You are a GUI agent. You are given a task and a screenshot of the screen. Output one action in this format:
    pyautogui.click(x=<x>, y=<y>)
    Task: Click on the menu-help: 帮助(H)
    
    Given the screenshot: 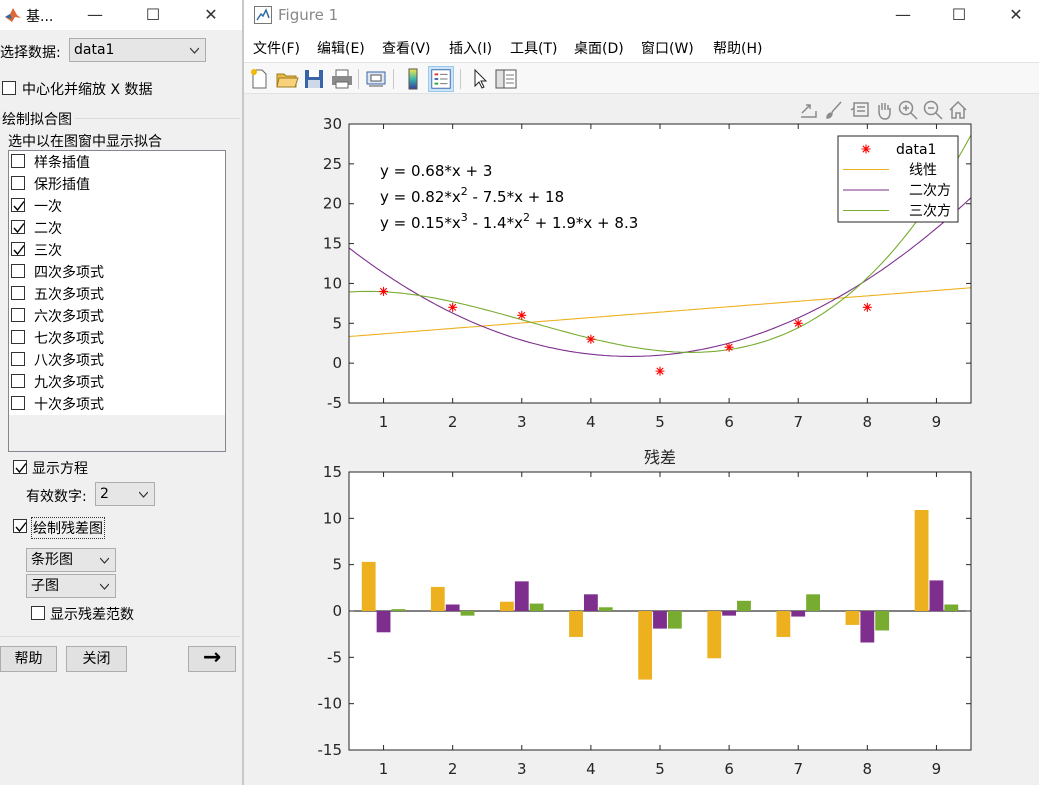 What is the action you would take?
    pyautogui.click(x=737, y=48)
    